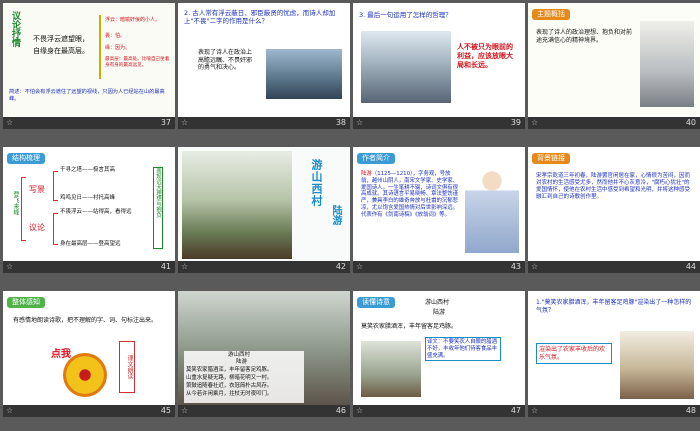  What do you see at coordinates (118, 48) in the screenshot?
I see `note-3: 缘：因为。` at bounding box center [118, 48].